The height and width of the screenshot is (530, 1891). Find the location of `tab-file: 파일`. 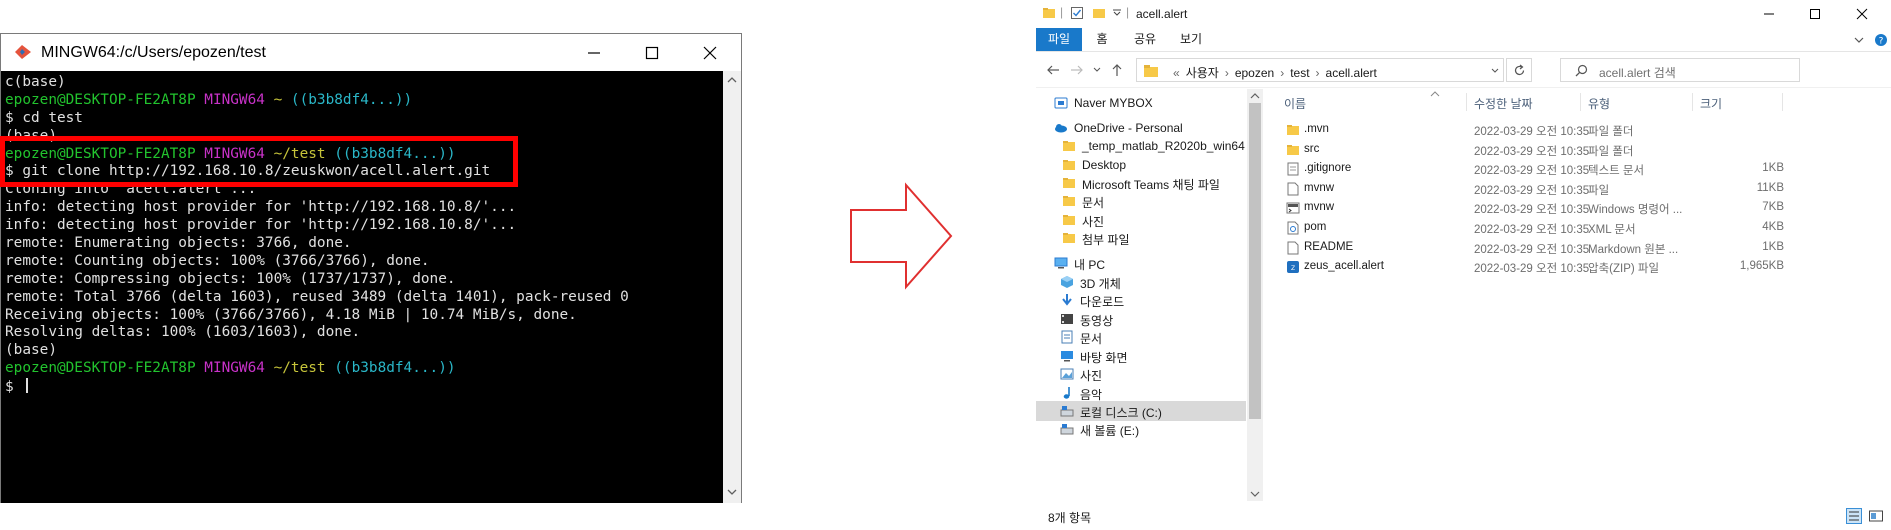

tab-file: 파일 is located at coordinates (1059, 39).